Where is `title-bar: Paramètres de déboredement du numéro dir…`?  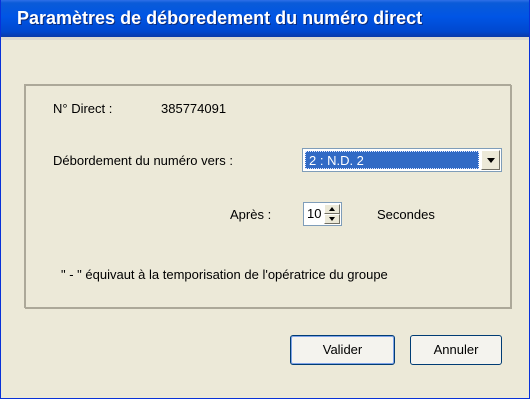
title-bar: Paramètres de déboredement du numéro dir… is located at coordinates (265, 18).